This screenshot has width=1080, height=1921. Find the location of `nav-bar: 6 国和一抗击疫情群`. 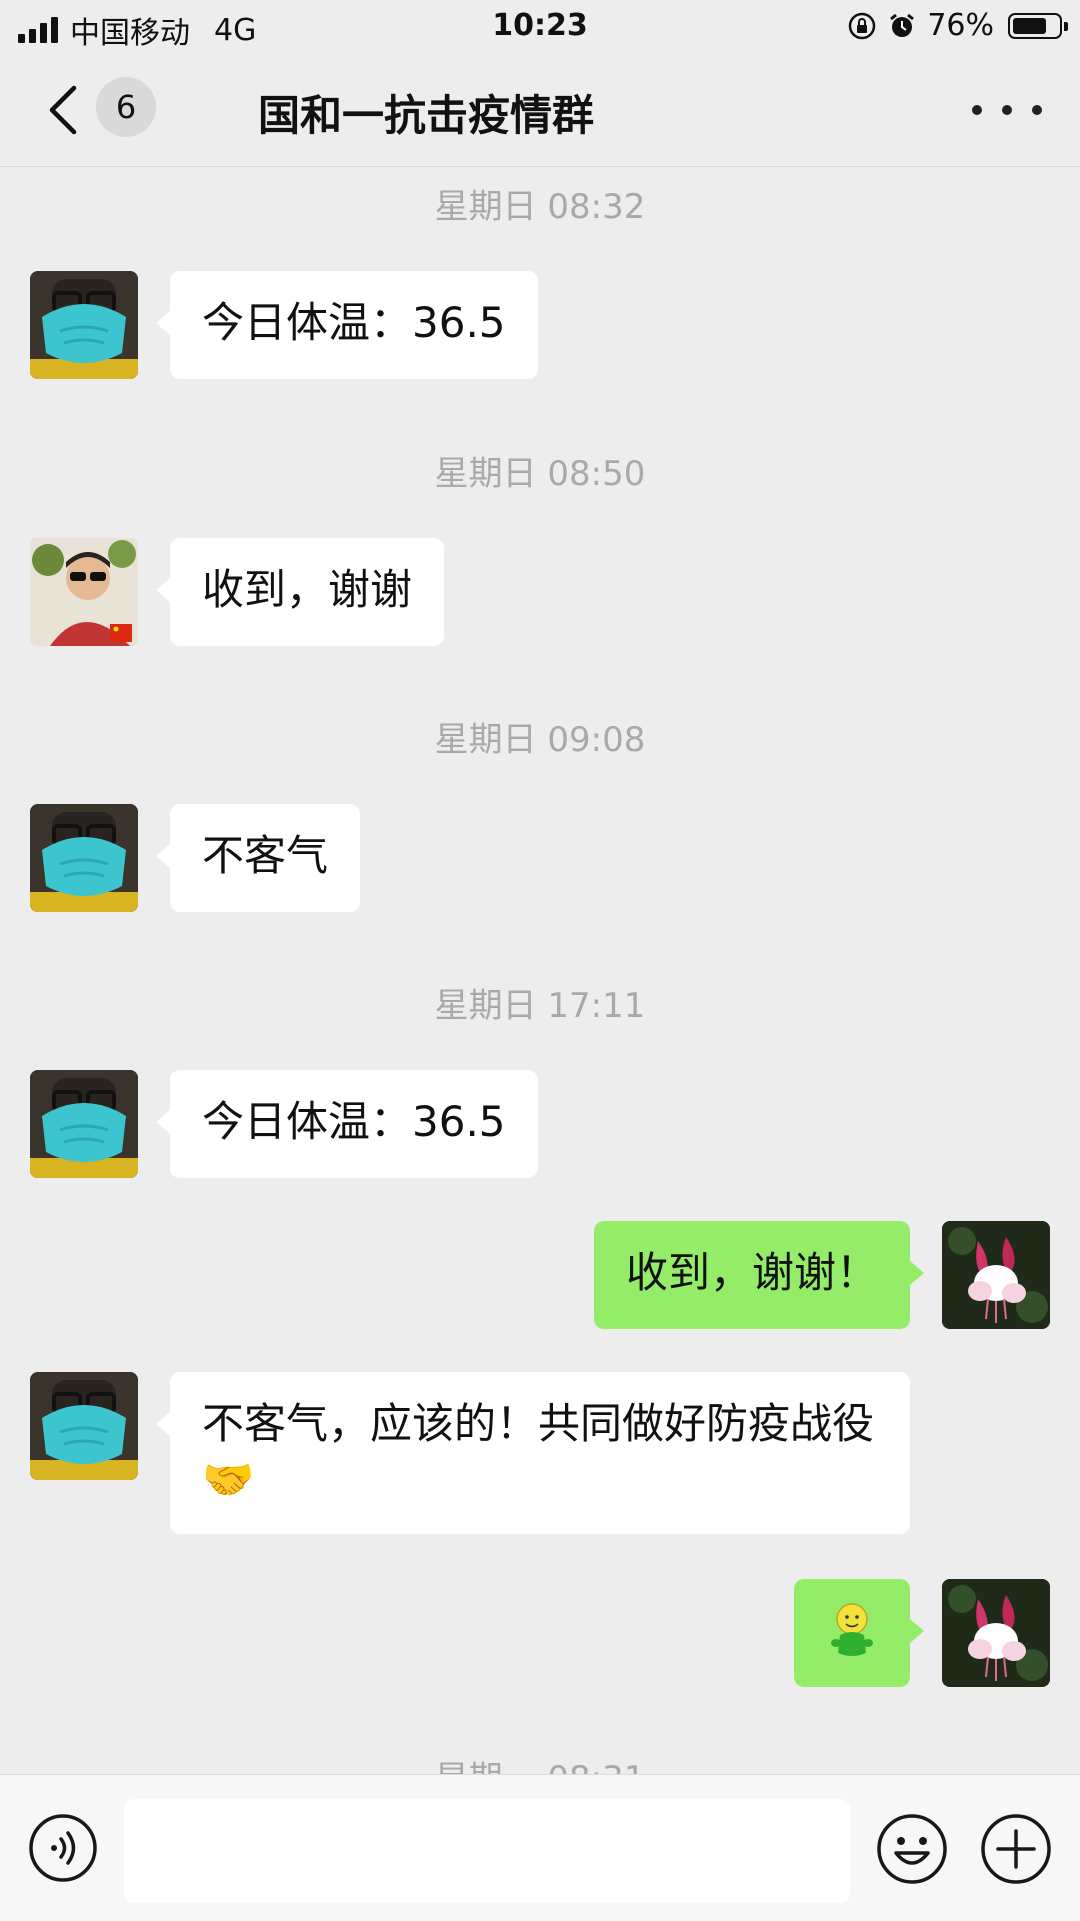

nav-bar: 6 国和一抗击疫情群 is located at coordinates (540, 110).